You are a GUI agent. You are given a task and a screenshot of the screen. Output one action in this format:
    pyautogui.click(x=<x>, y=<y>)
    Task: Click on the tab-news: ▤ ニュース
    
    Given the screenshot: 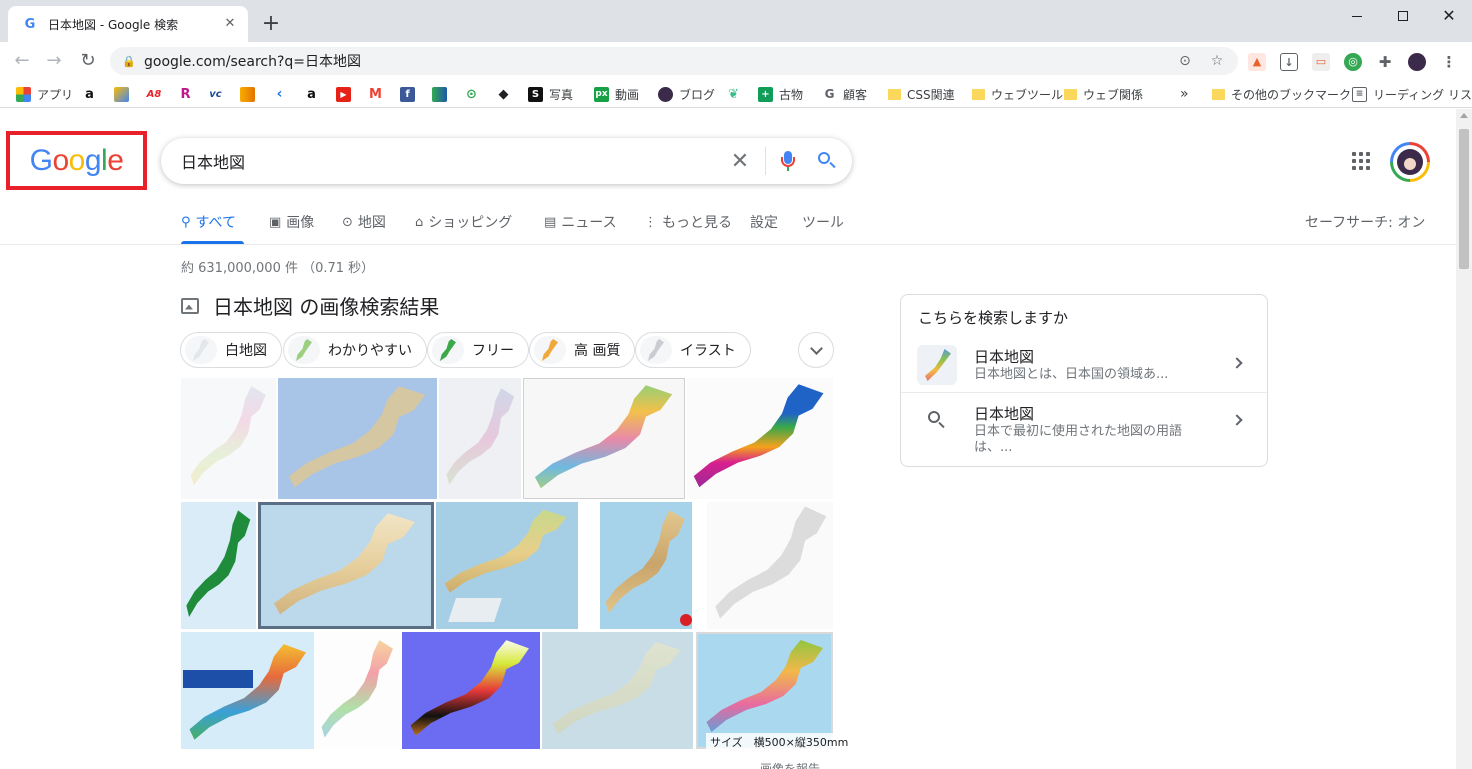 What is the action you would take?
    pyautogui.click(x=580, y=222)
    